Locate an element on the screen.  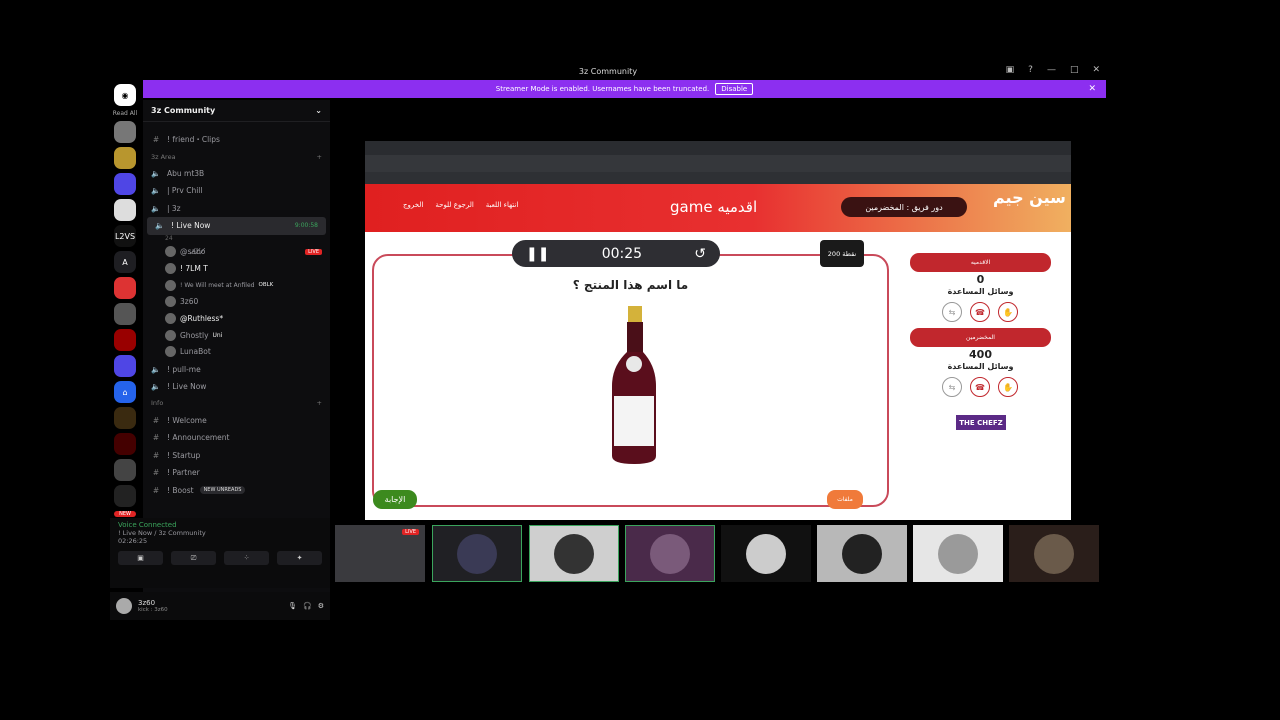
voice-channel: 🔈 | 3z is located at coordinates (236, 209).